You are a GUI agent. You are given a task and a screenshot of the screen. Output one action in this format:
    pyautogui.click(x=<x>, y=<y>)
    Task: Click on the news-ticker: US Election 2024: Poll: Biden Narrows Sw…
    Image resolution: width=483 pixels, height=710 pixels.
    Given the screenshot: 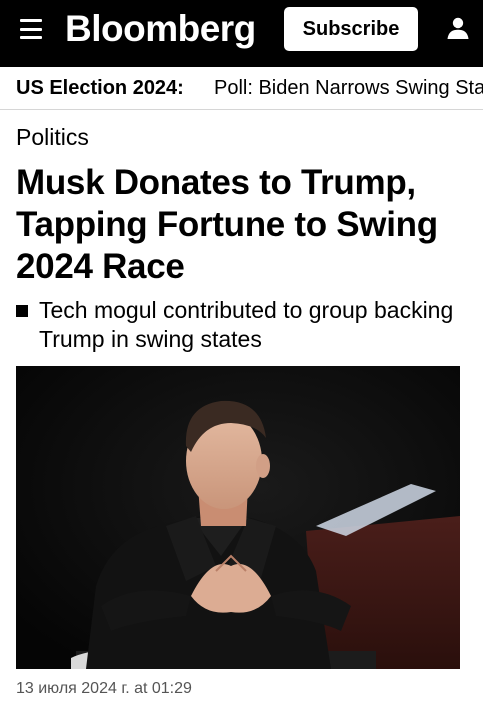 What is the action you would take?
    pyautogui.click(x=241, y=88)
    